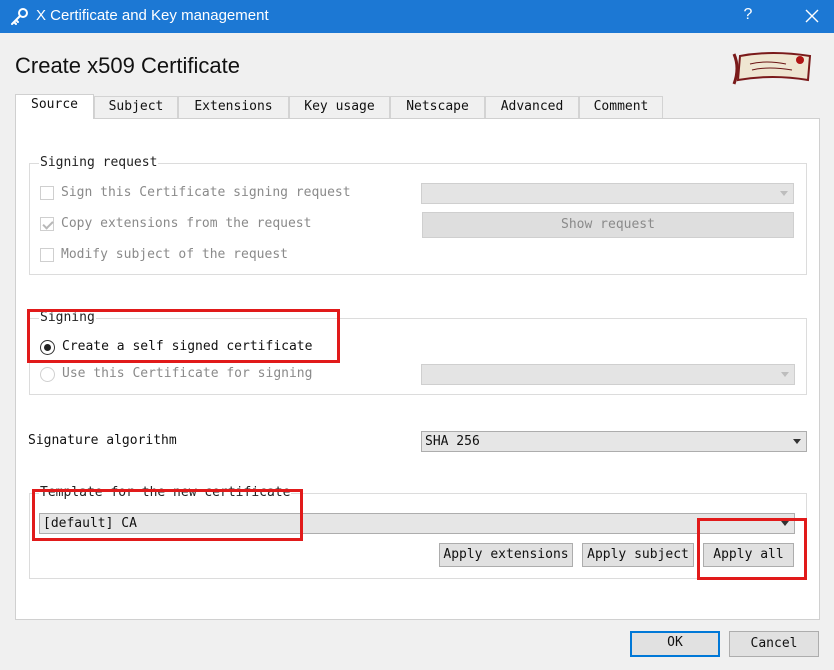 This screenshot has width=834, height=670. What do you see at coordinates (102, 440) in the screenshot?
I see `signature-algorithm-label: Signature algorithm` at bounding box center [102, 440].